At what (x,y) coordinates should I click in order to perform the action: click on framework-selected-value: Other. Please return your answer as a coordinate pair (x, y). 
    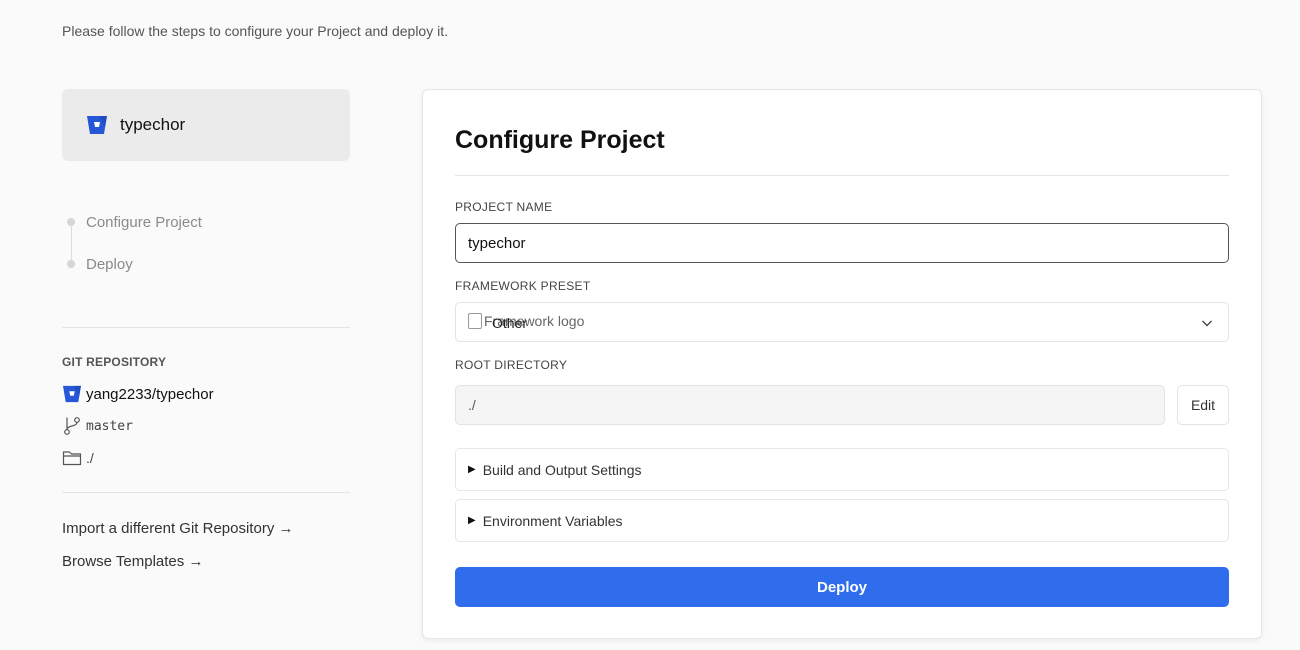
    Looking at the image, I should click on (510, 323).